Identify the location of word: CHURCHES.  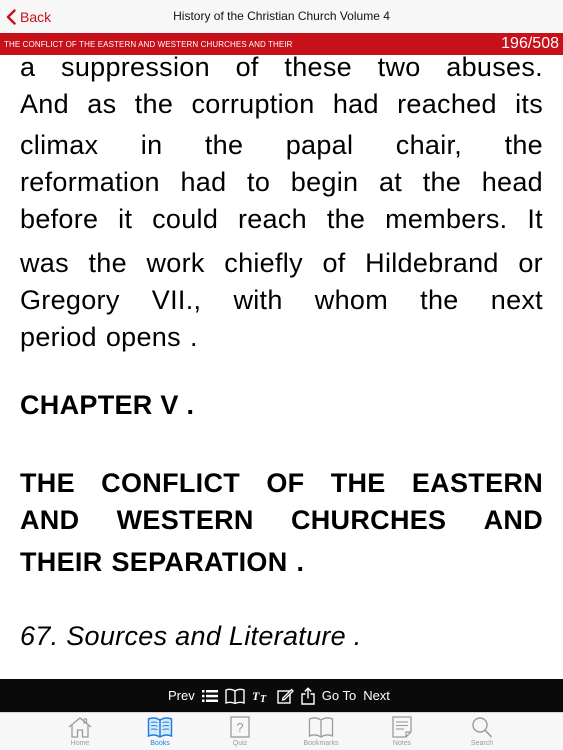
(368, 520).